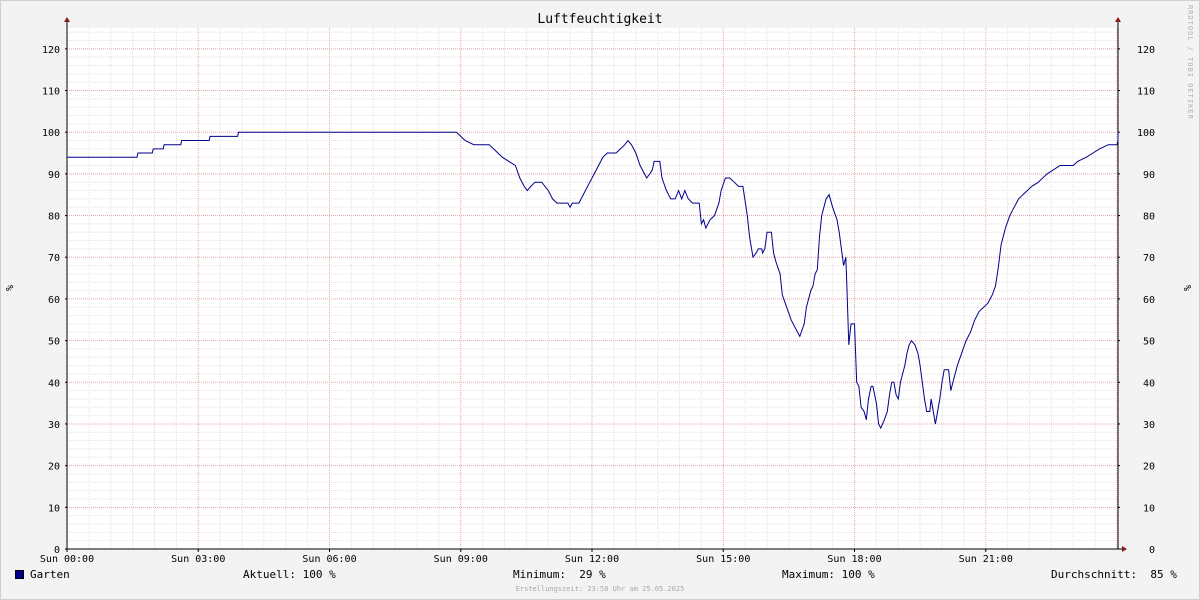  I want to click on legend-current: Aktuell: 100 %, so click(289, 574).